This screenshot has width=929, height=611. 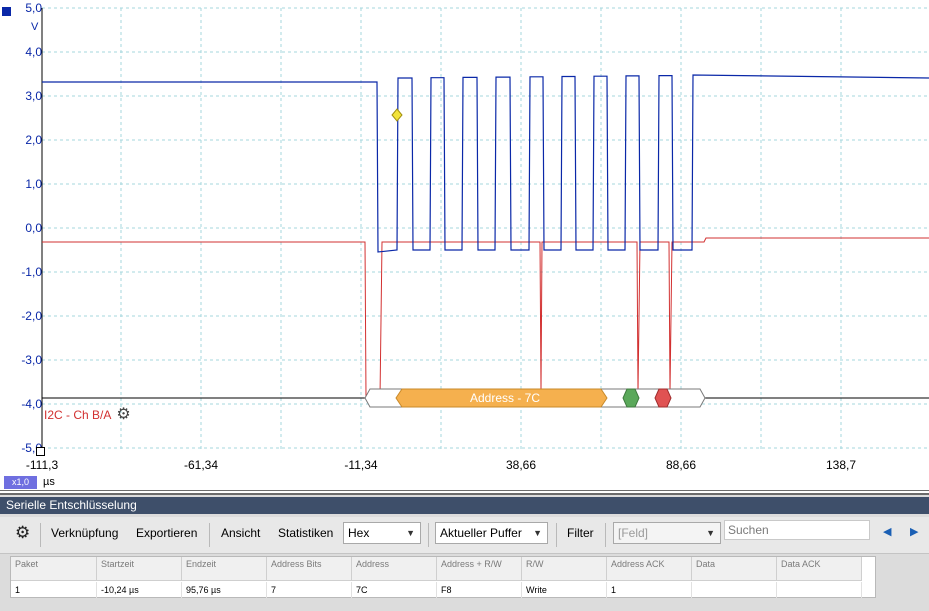 I want to click on column-header: Endzeit, so click(x=224, y=569).